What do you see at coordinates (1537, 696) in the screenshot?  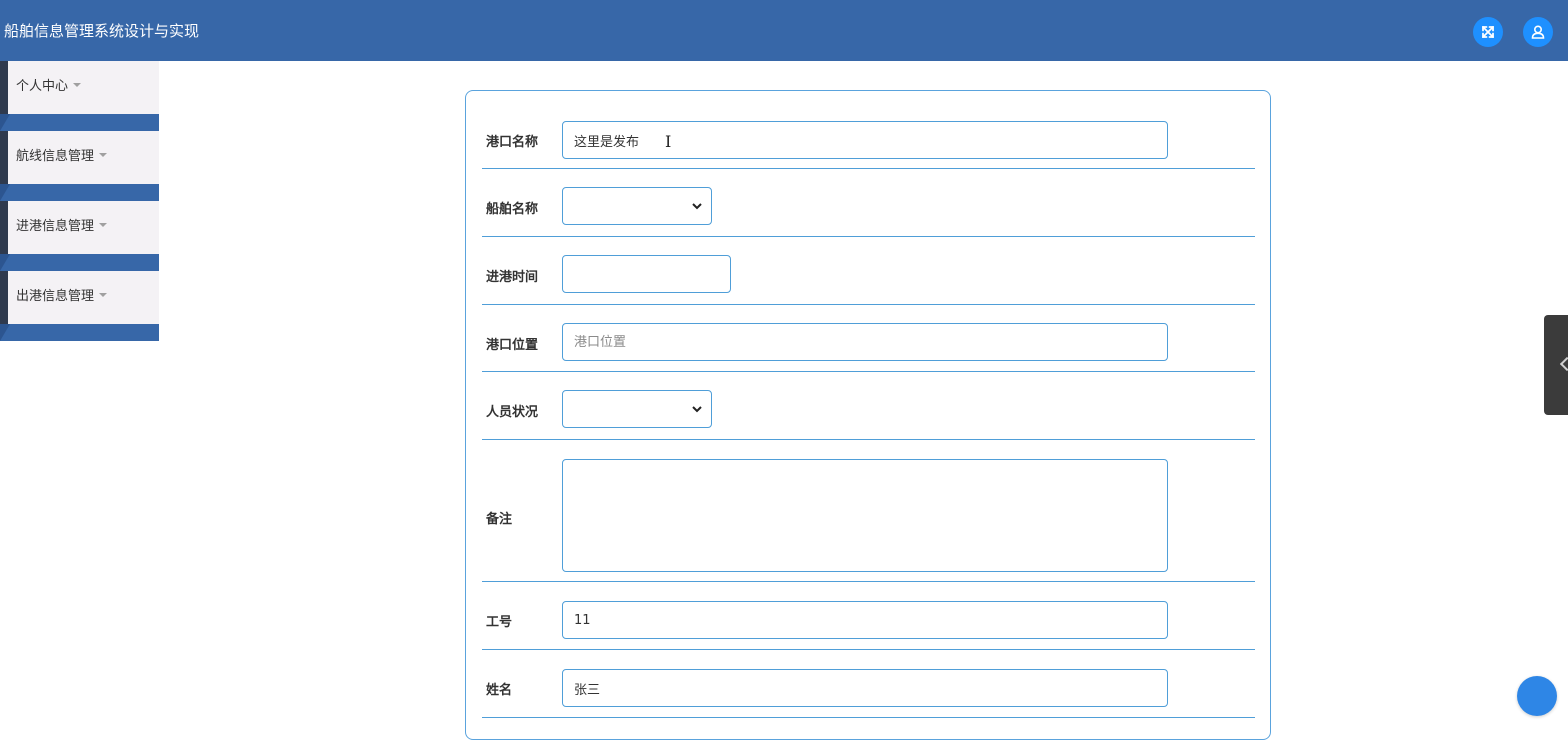 I see `floating-action-button` at bounding box center [1537, 696].